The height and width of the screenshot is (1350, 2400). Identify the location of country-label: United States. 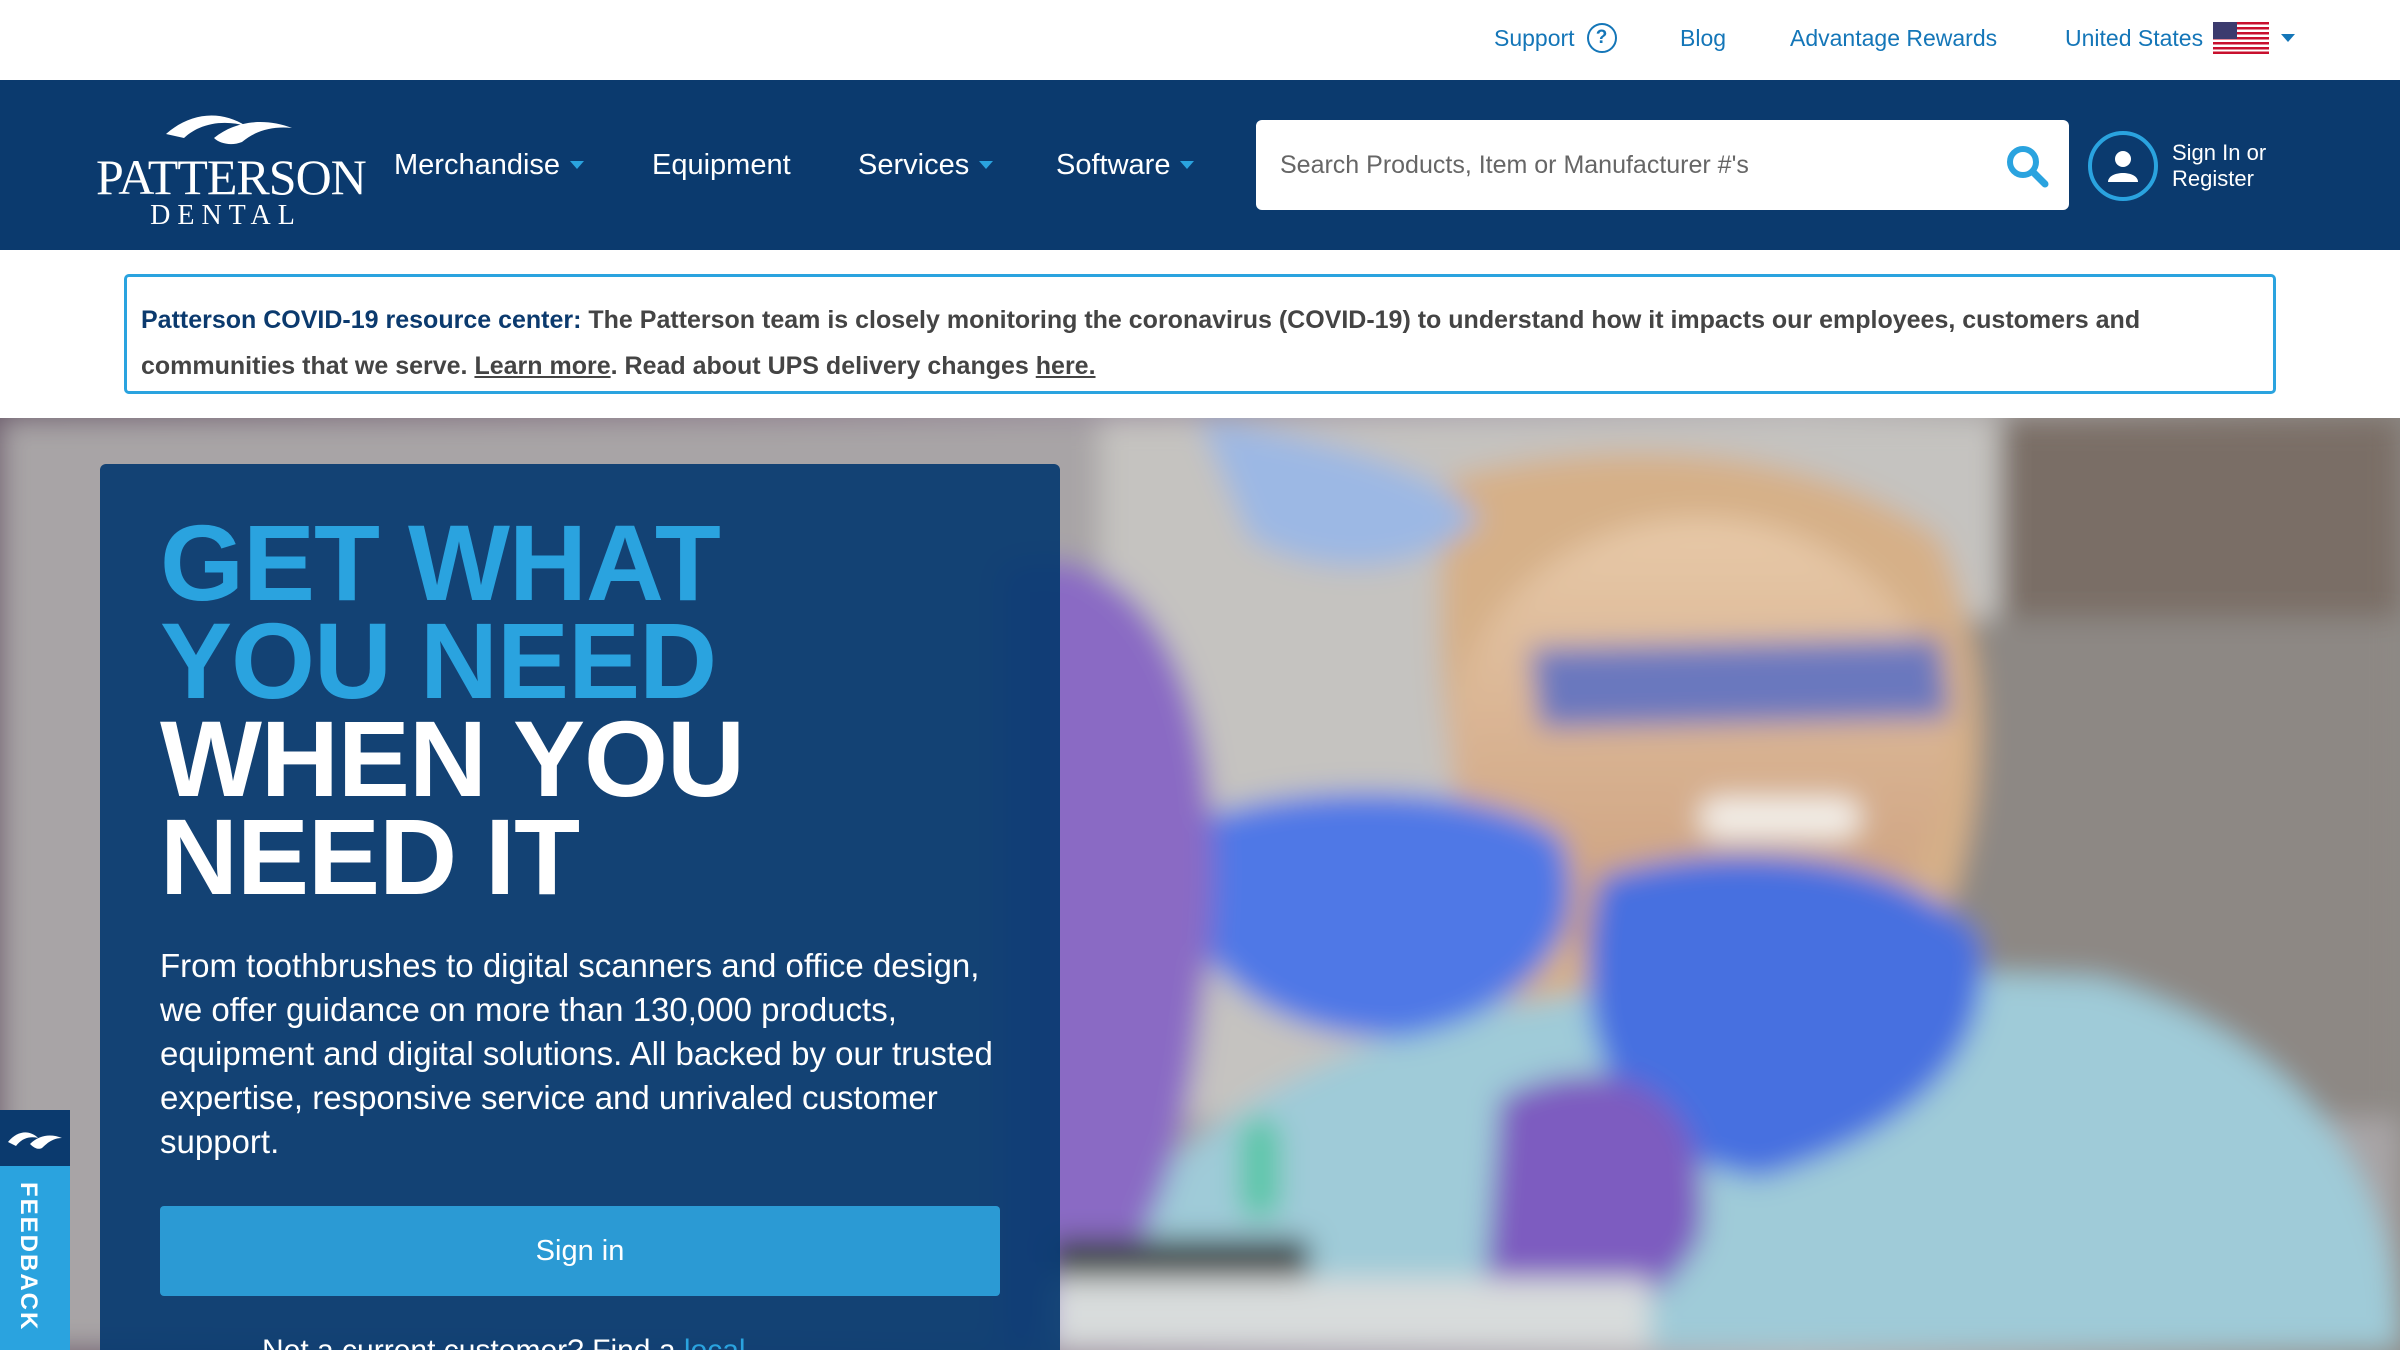
(2134, 37).